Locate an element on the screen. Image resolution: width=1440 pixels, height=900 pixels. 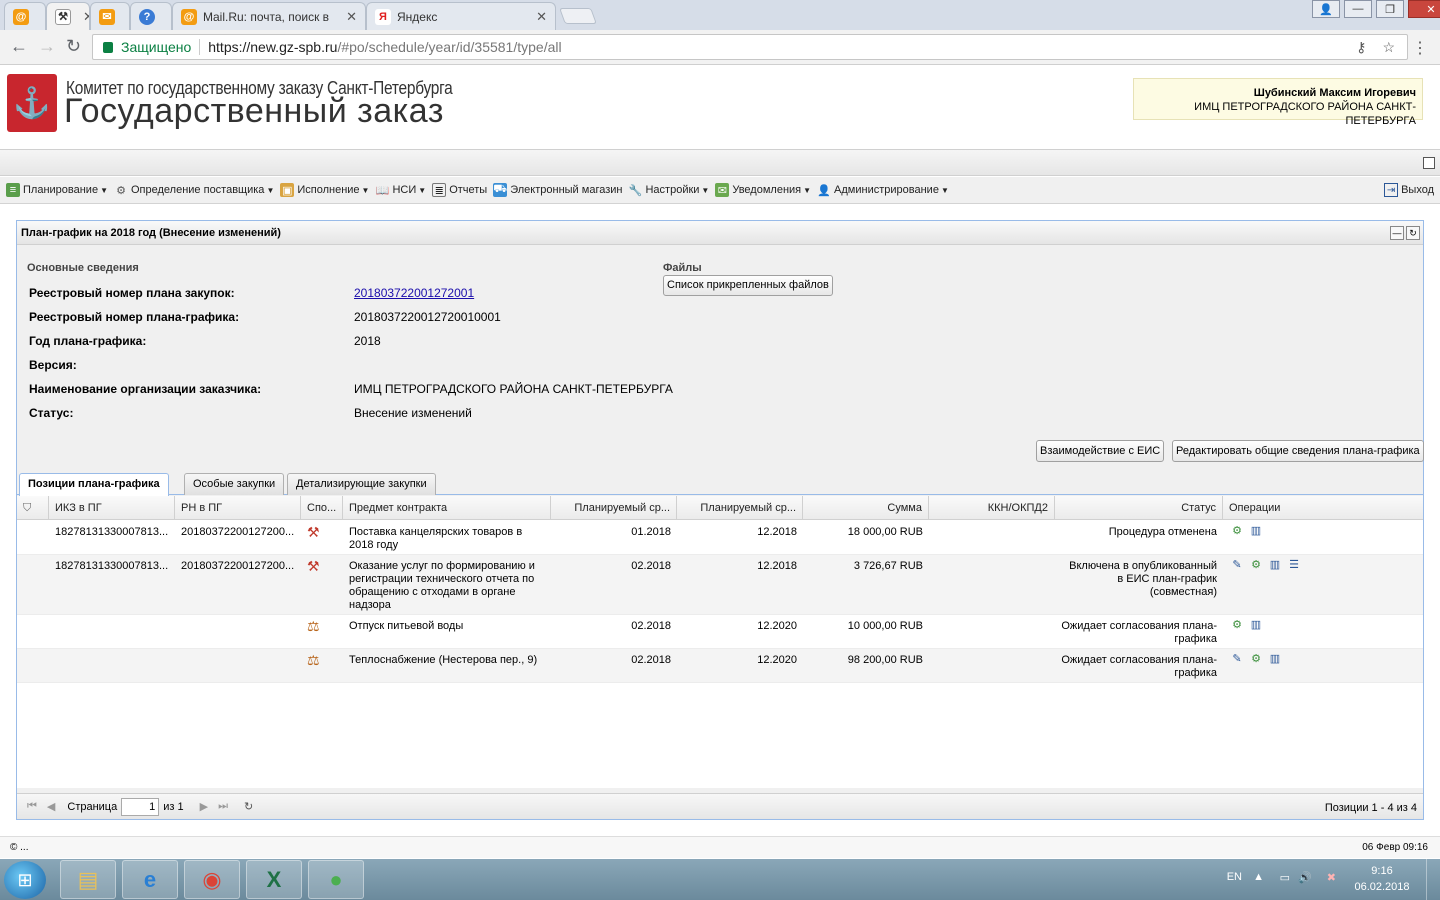
exit-button: ⇥ Выход is located at coordinates (1409, 190).